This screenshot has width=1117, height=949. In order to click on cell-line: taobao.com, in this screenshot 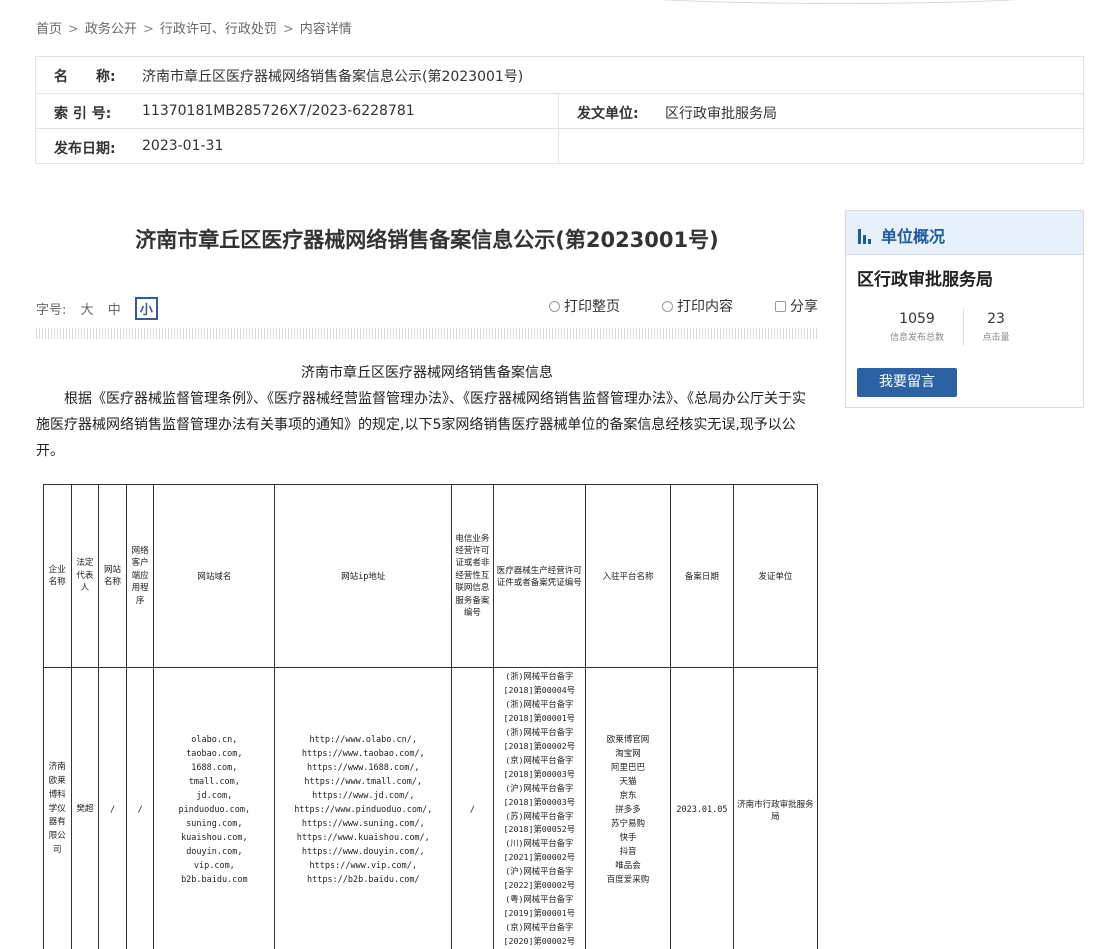, I will do `click(214, 753)`.